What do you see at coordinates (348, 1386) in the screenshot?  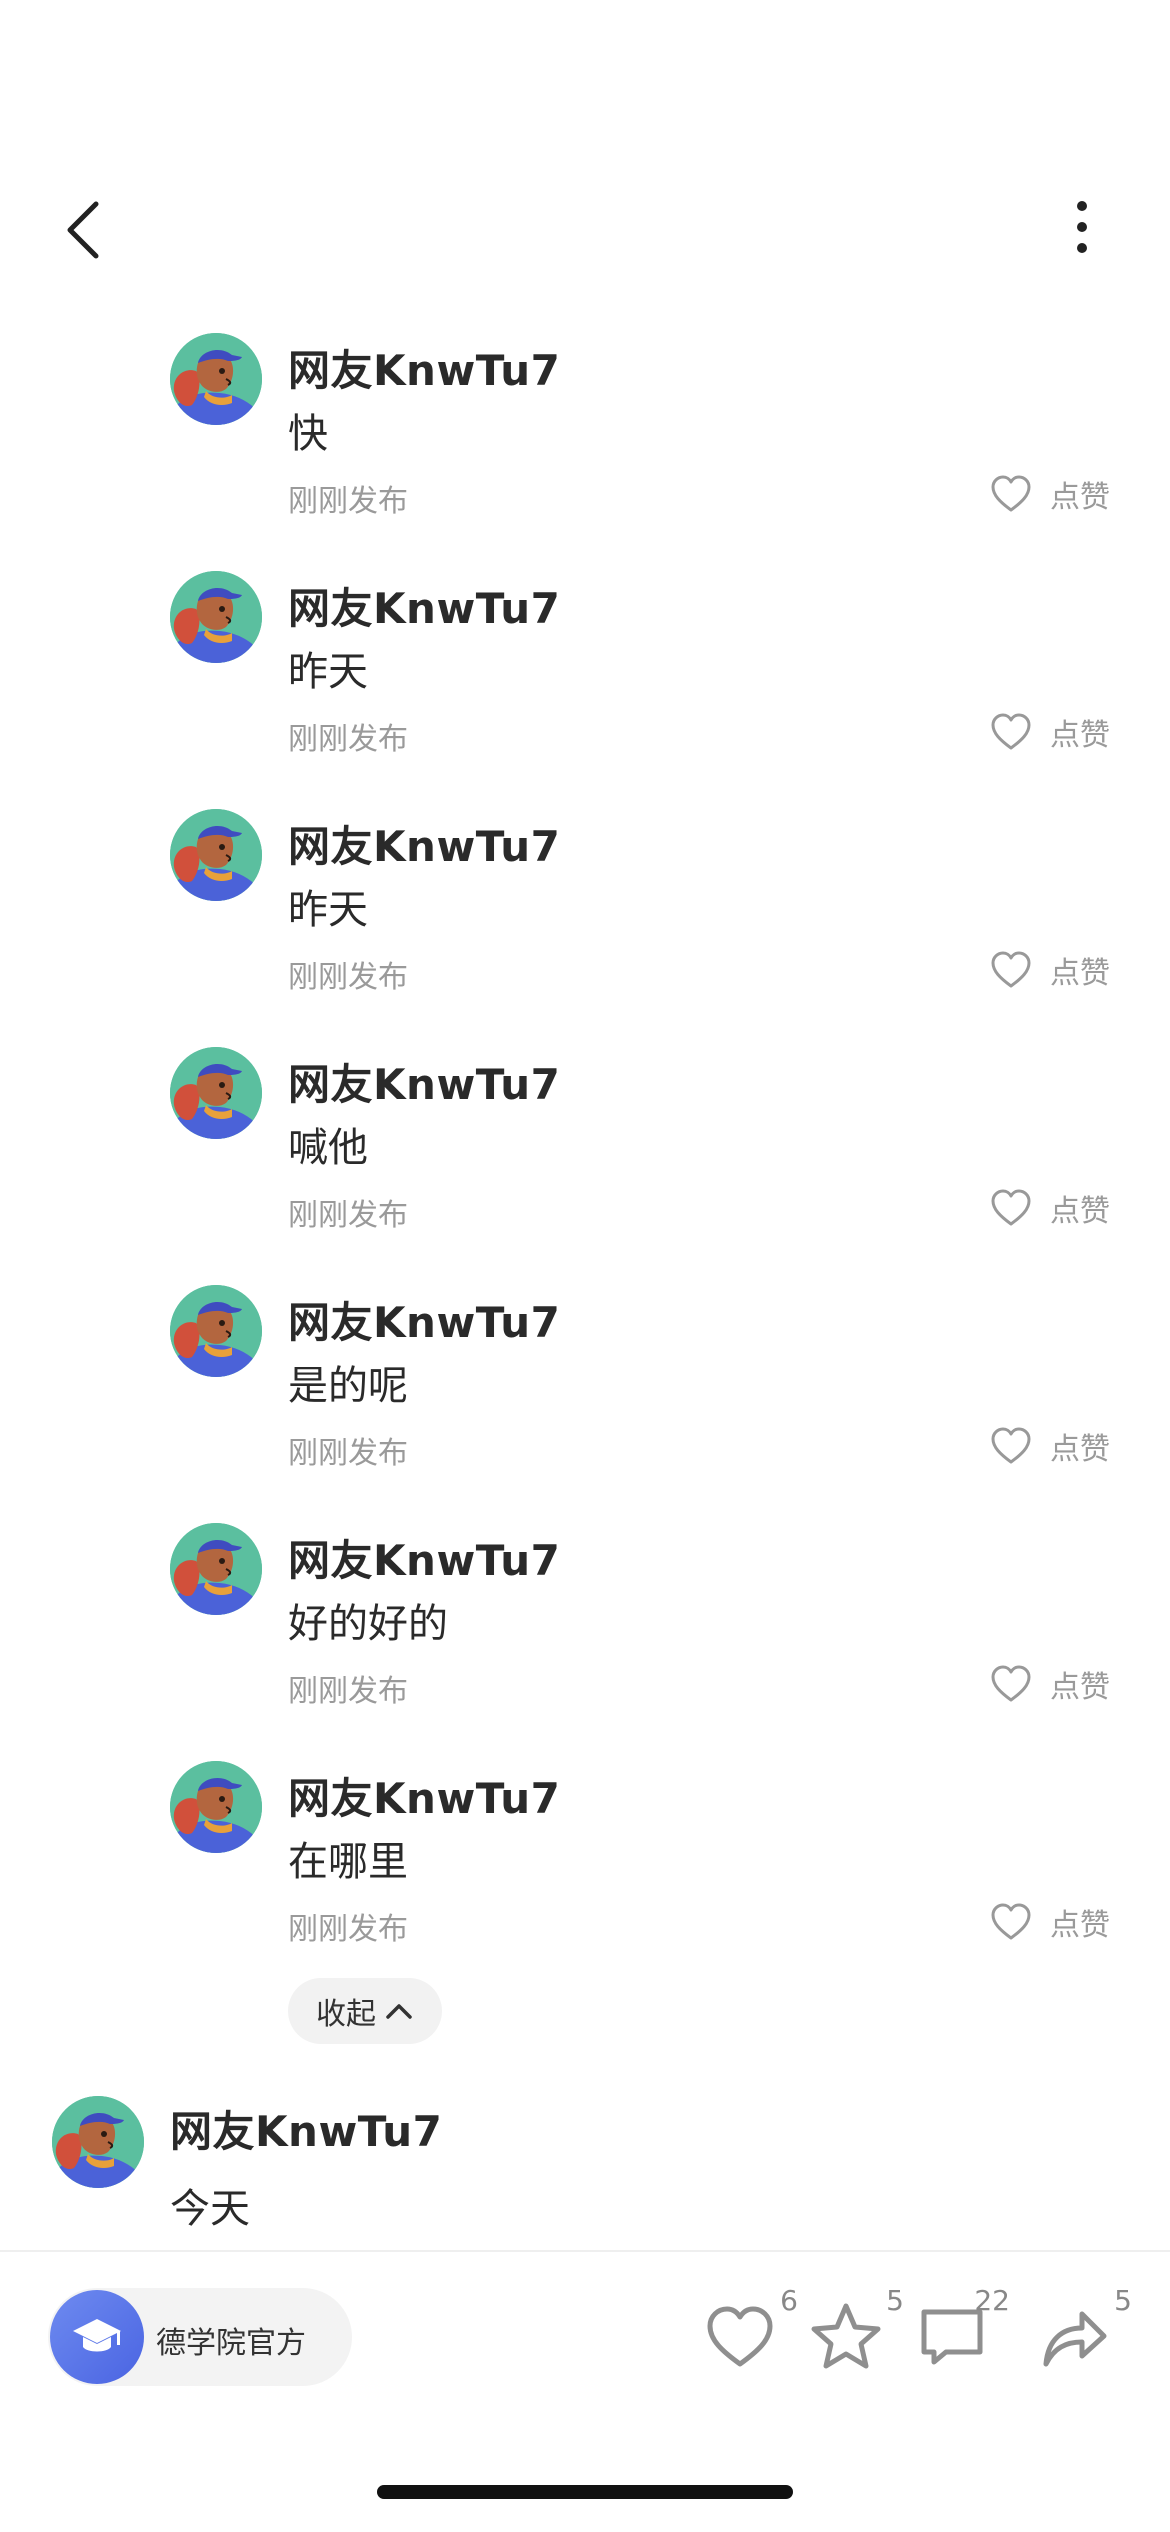 I see `reply-text: 是的呢` at bounding box center [348, 1386].